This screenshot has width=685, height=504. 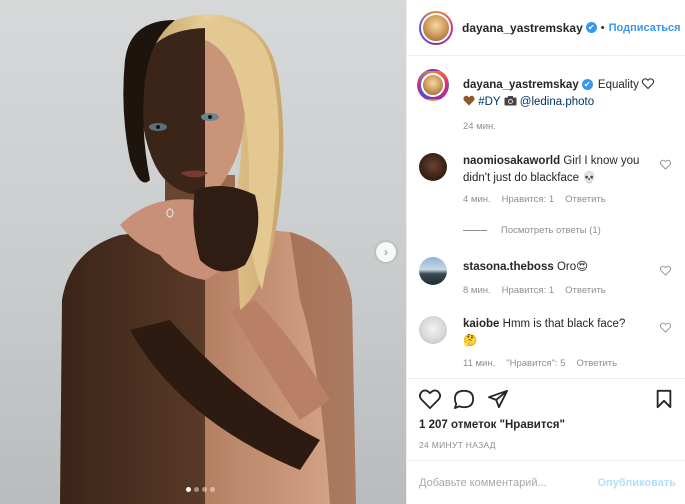 What do you see at coordinates (616, 85) in the screenshot?
I see `caption-body: Equality` at bounding box center [616, 85].